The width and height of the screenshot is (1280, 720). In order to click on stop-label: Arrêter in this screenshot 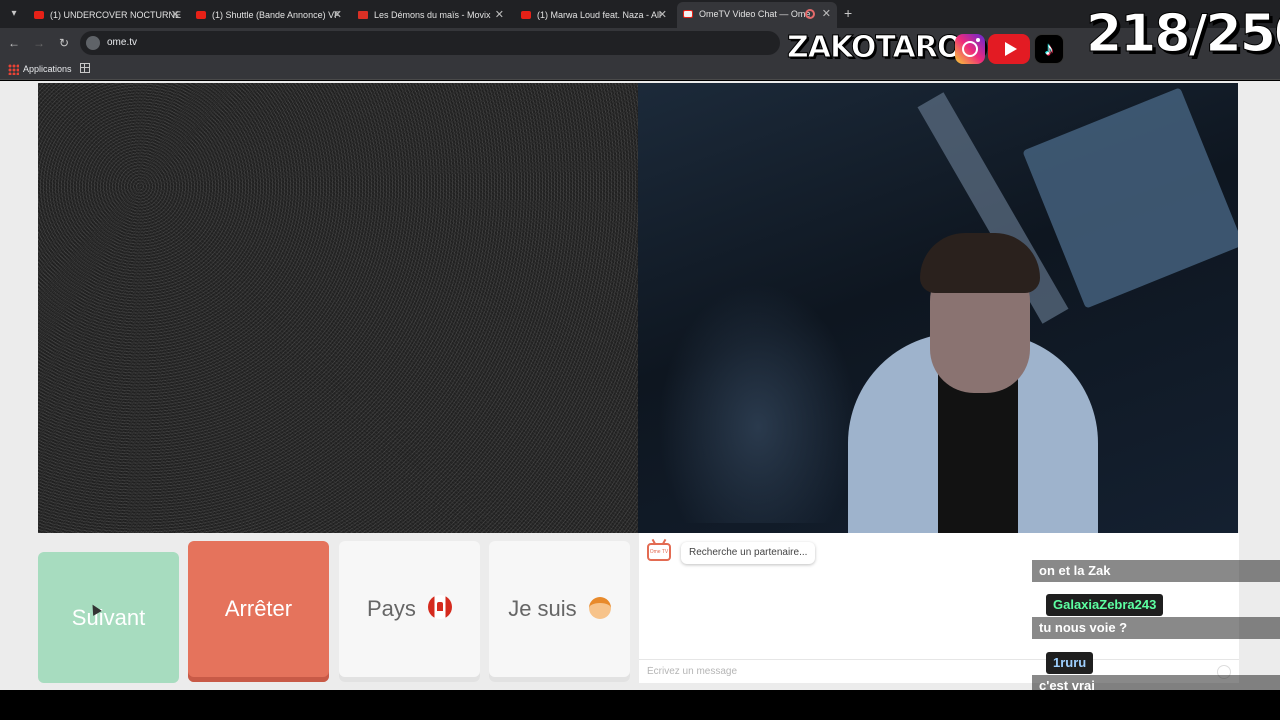, I will do `click(258, 608)`.